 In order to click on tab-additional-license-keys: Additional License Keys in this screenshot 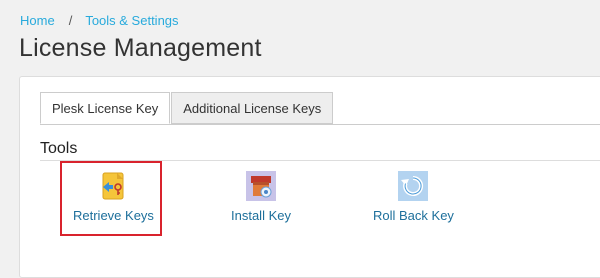, I will do `click(252, 108)`.